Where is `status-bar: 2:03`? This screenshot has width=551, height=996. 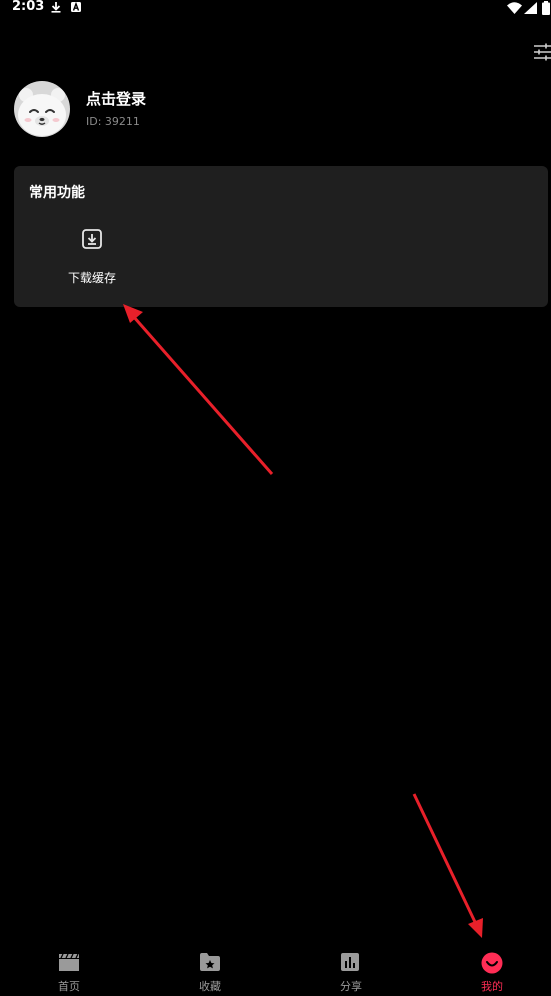 status-bar: 2:03 is located at coordinates (275, 8).